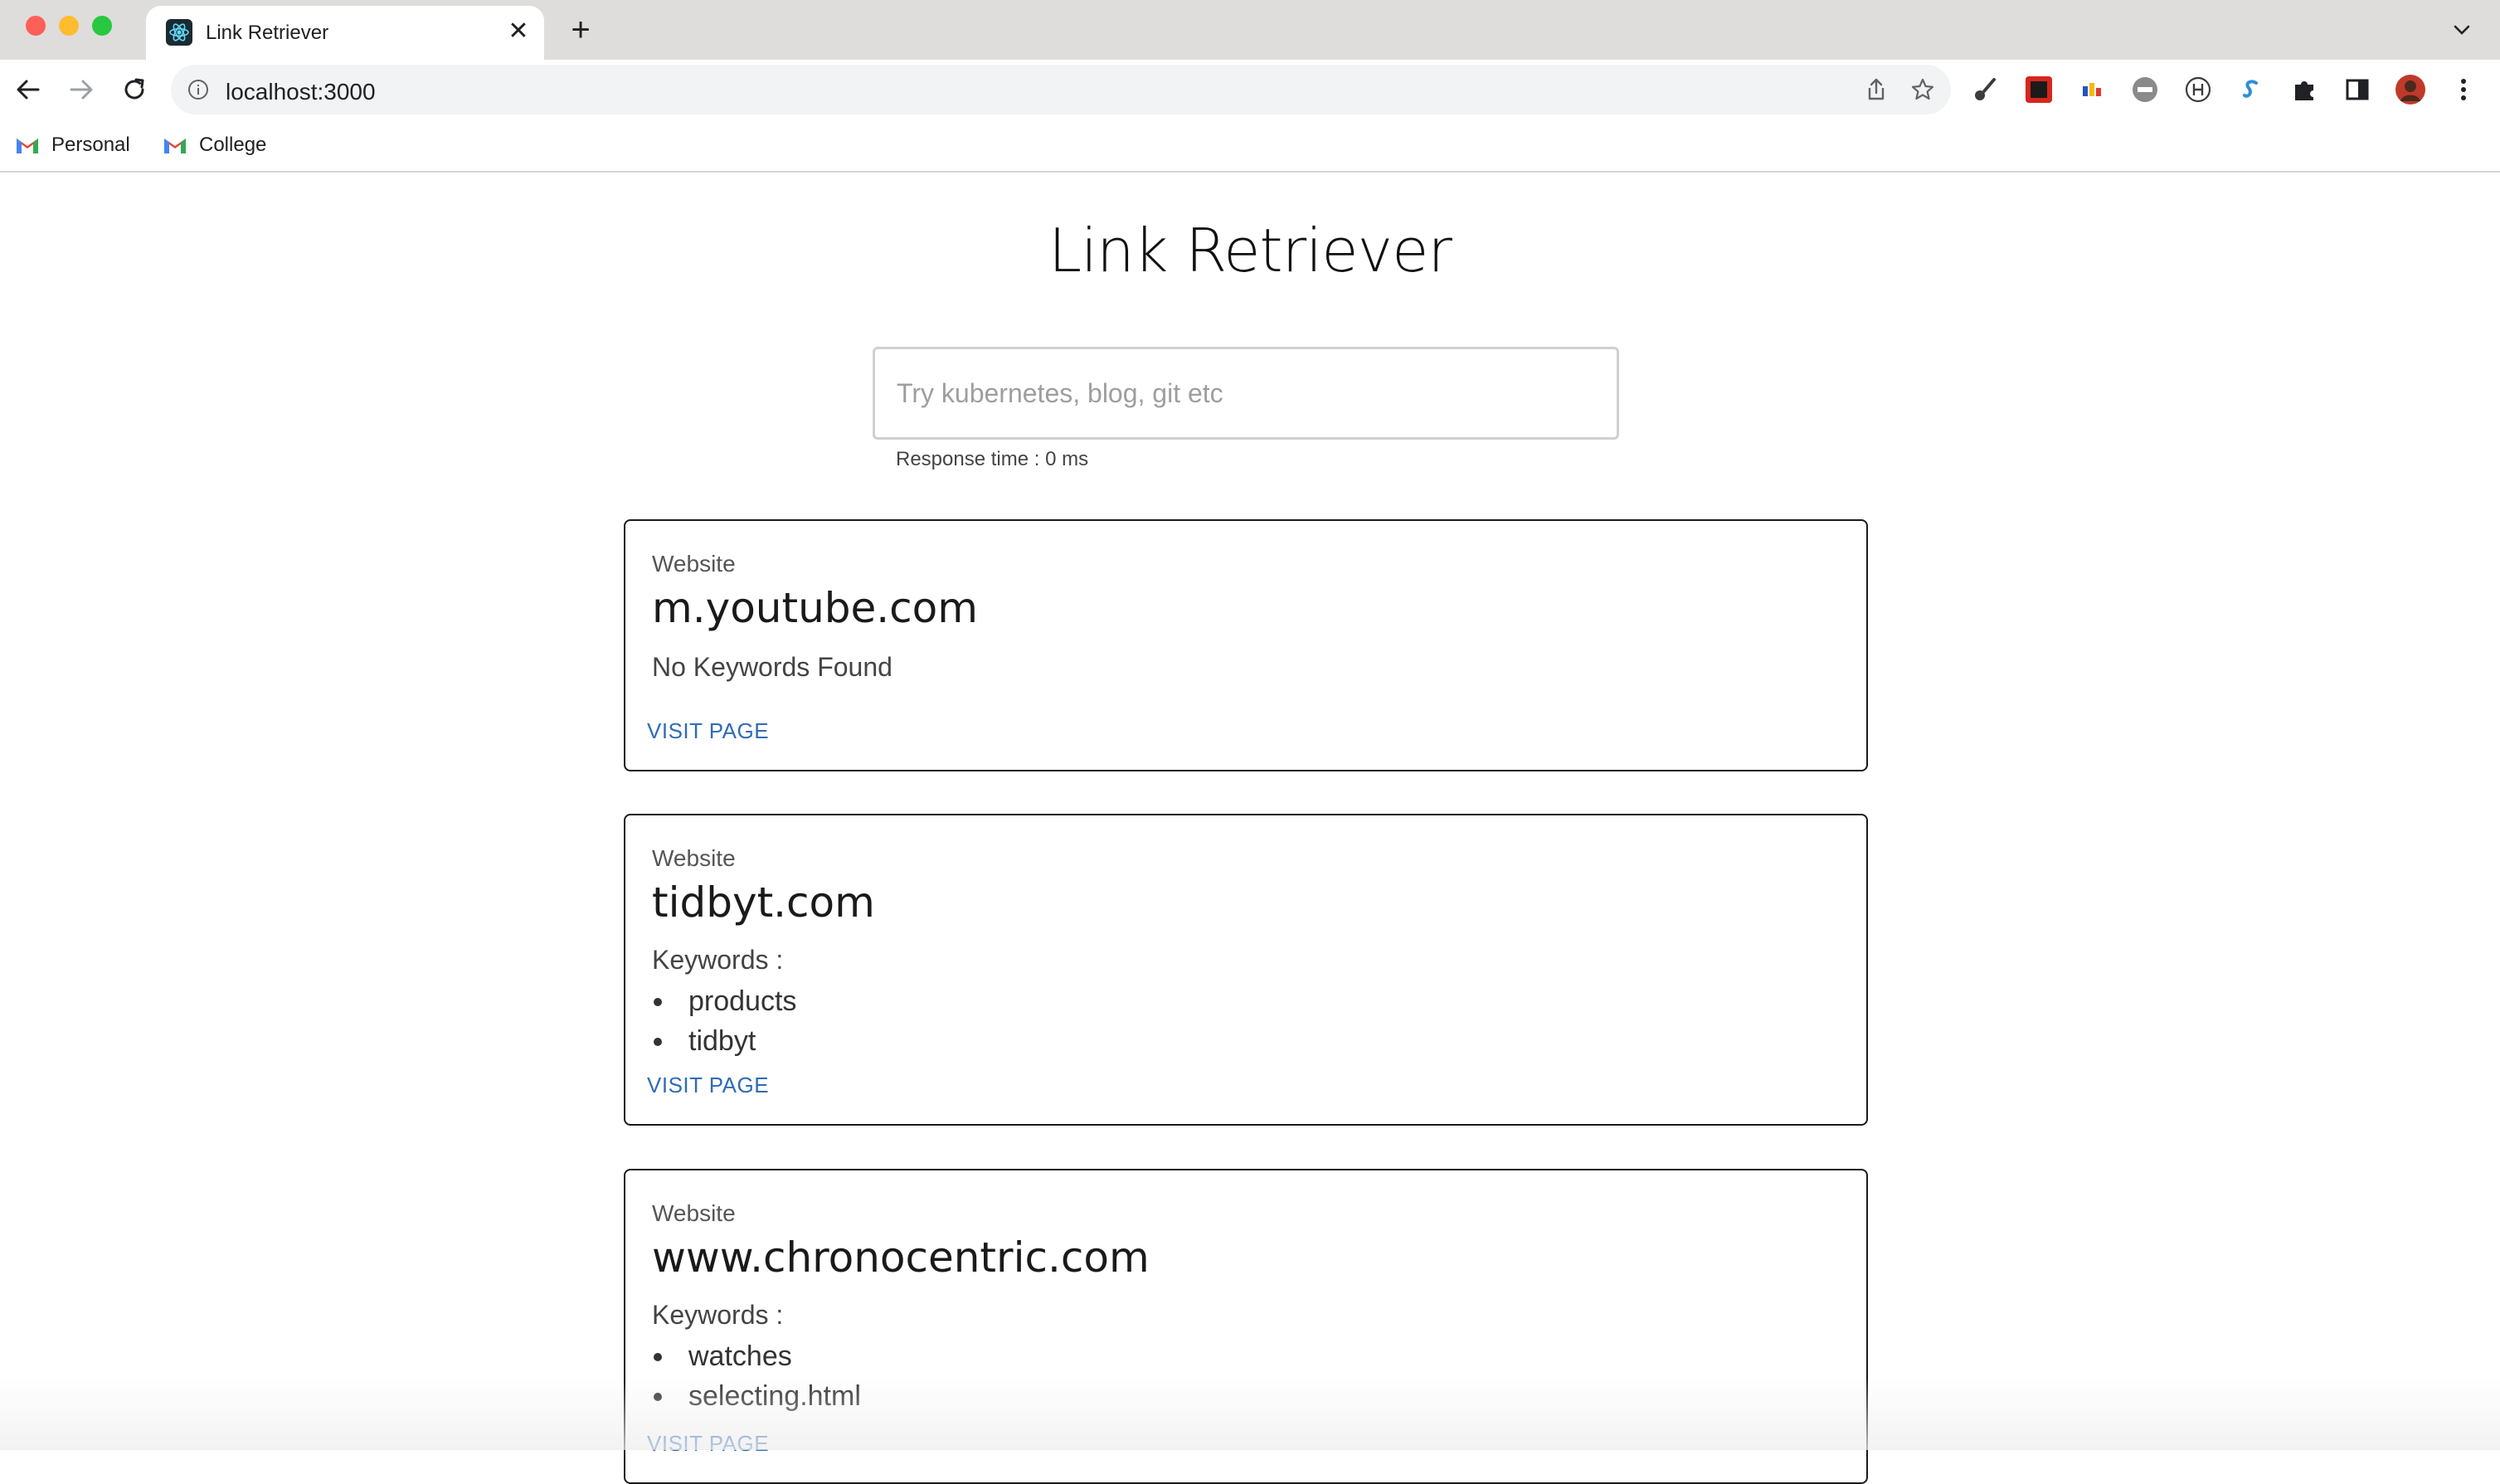 The width and height of the screenshot is (2500, 1484). What do you see at coordinates (724, 1041) in the screenshot?
I see `keyword-item: tidbyt` at bounding box center [724, 1041].